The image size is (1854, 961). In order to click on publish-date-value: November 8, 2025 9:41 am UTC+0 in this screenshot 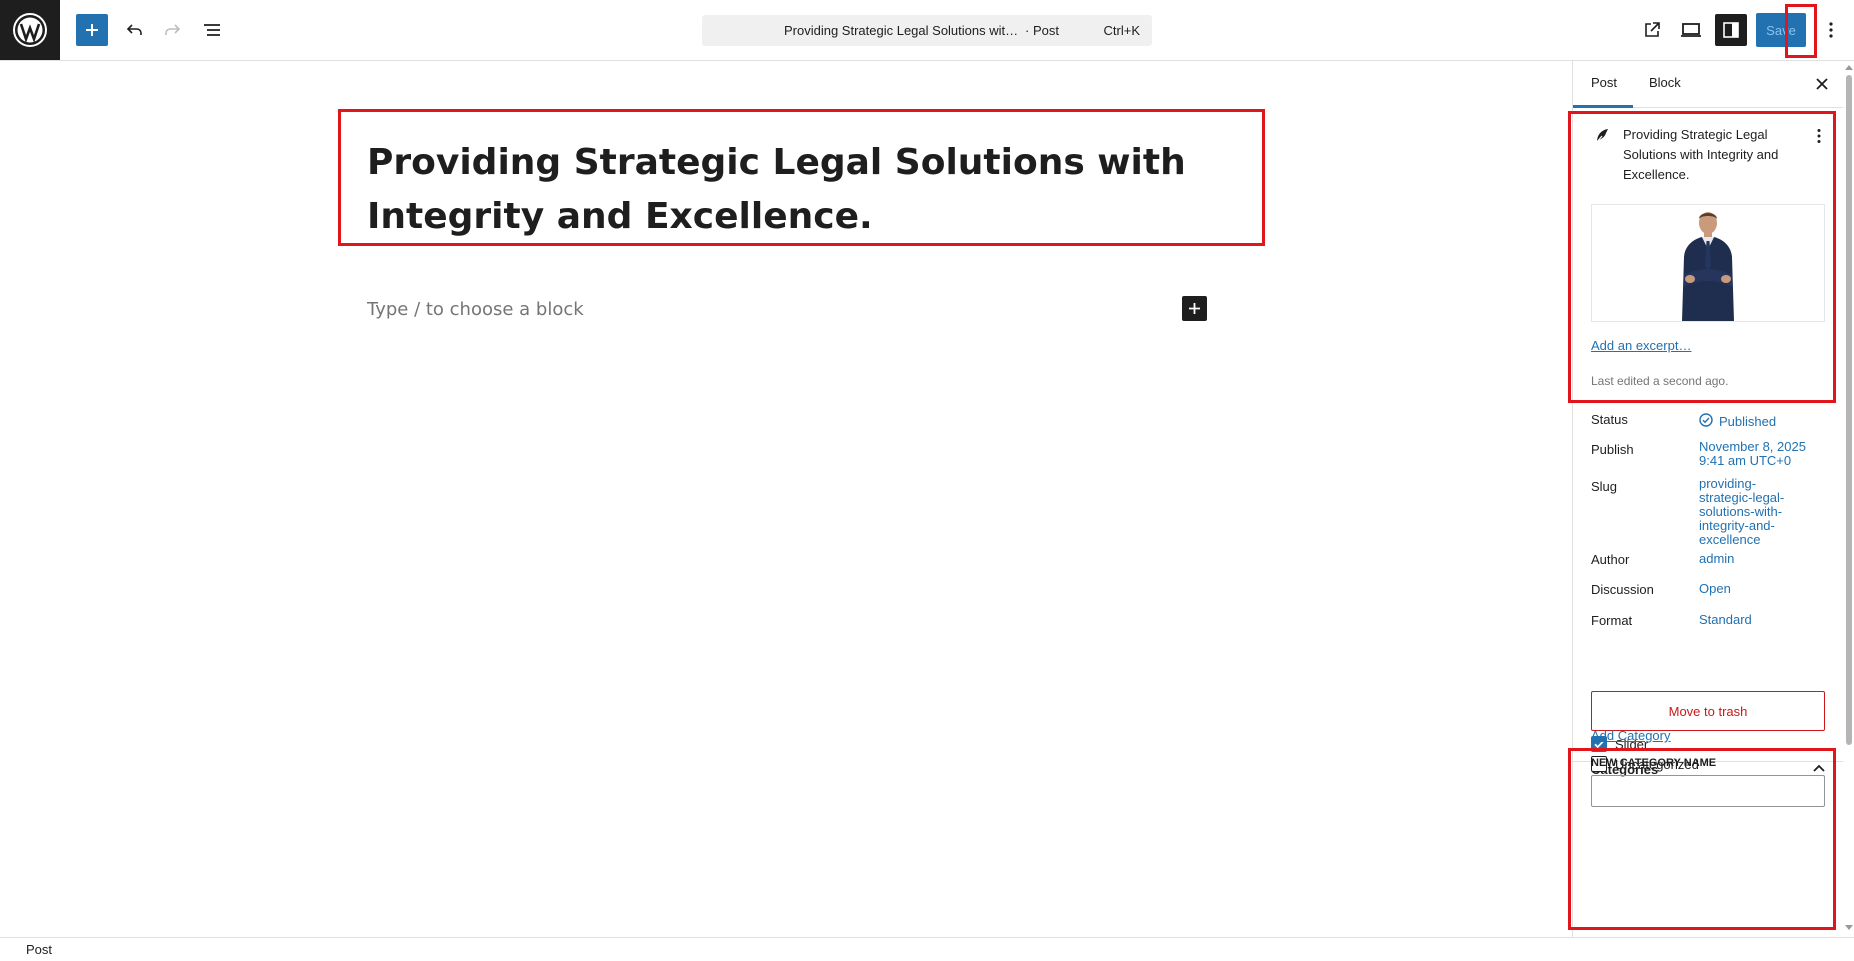, I will do `click(1752, 454)`.